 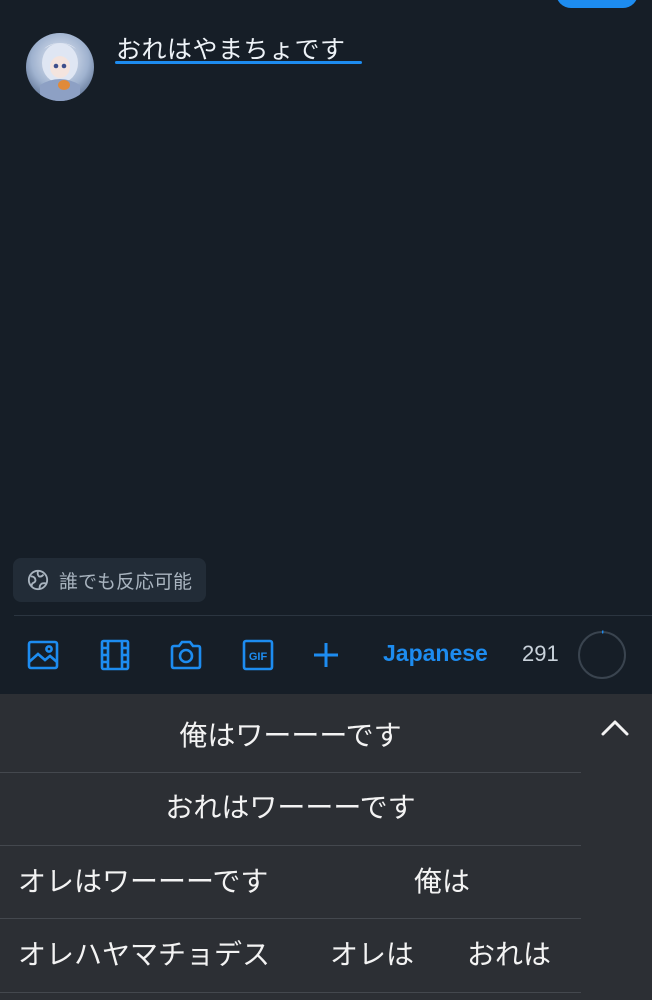 I want to click on composition-underline, so click(x=238, y=62).